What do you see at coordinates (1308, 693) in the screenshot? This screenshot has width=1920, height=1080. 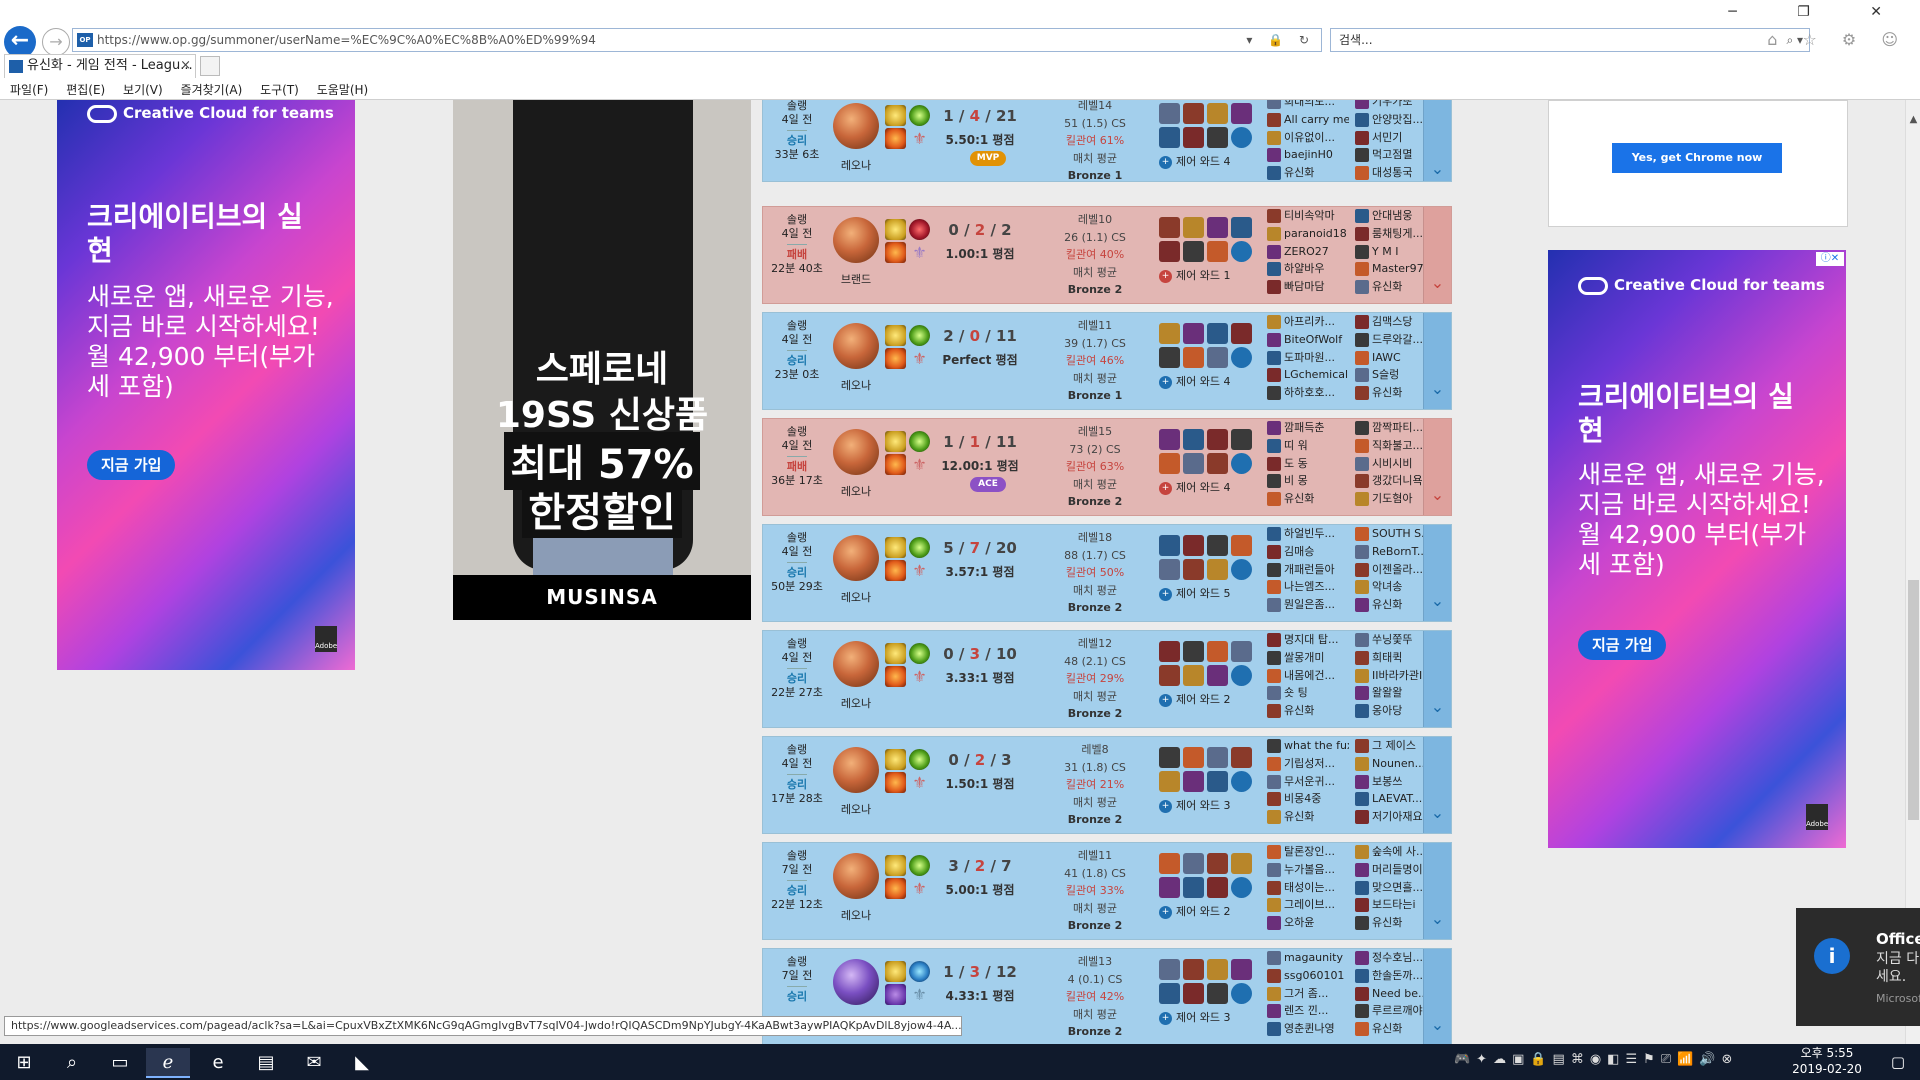 I see `team-player: 숏 팅` at bounding box center [1308, 693].